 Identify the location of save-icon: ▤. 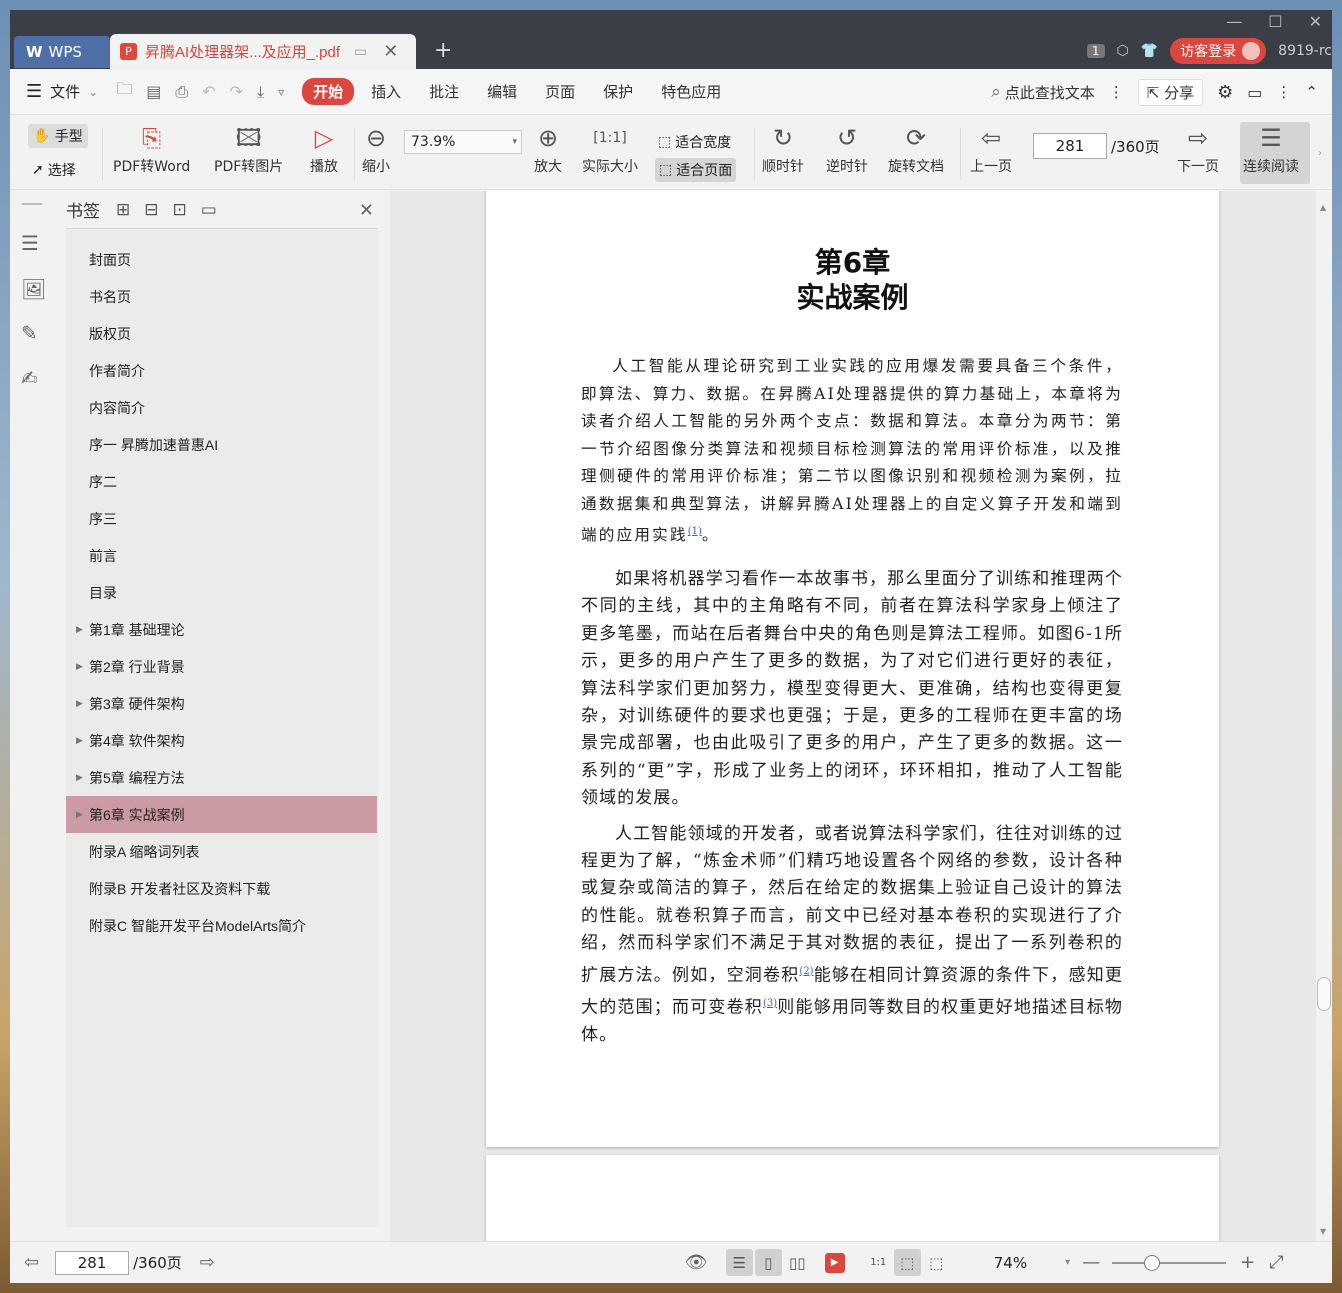
(153, 91).